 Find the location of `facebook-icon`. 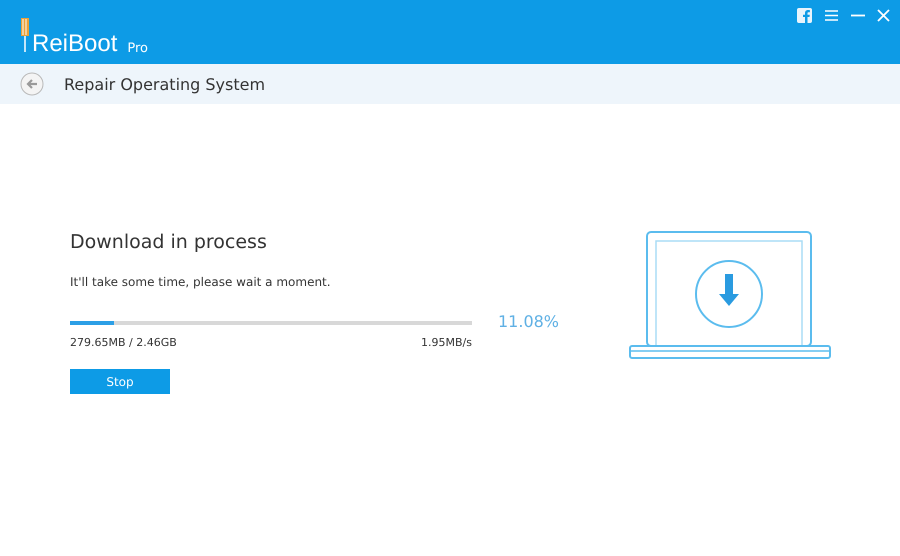

facebook-icon is located at coordinates (804, 15).